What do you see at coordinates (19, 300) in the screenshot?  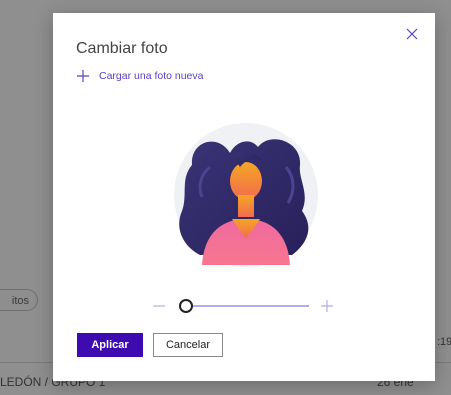 I see `background-filter-chip: itos` at bounding box center [19, 300].